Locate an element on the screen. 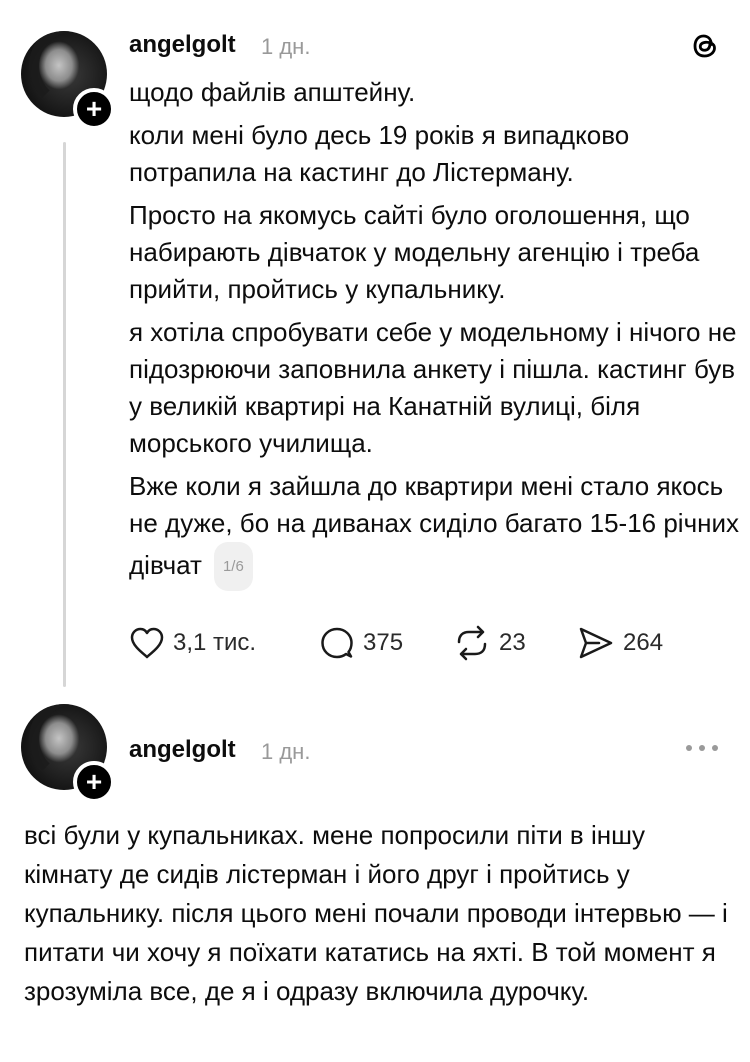  like-button: 3,1 тис. is located at coordinates (192, 643).